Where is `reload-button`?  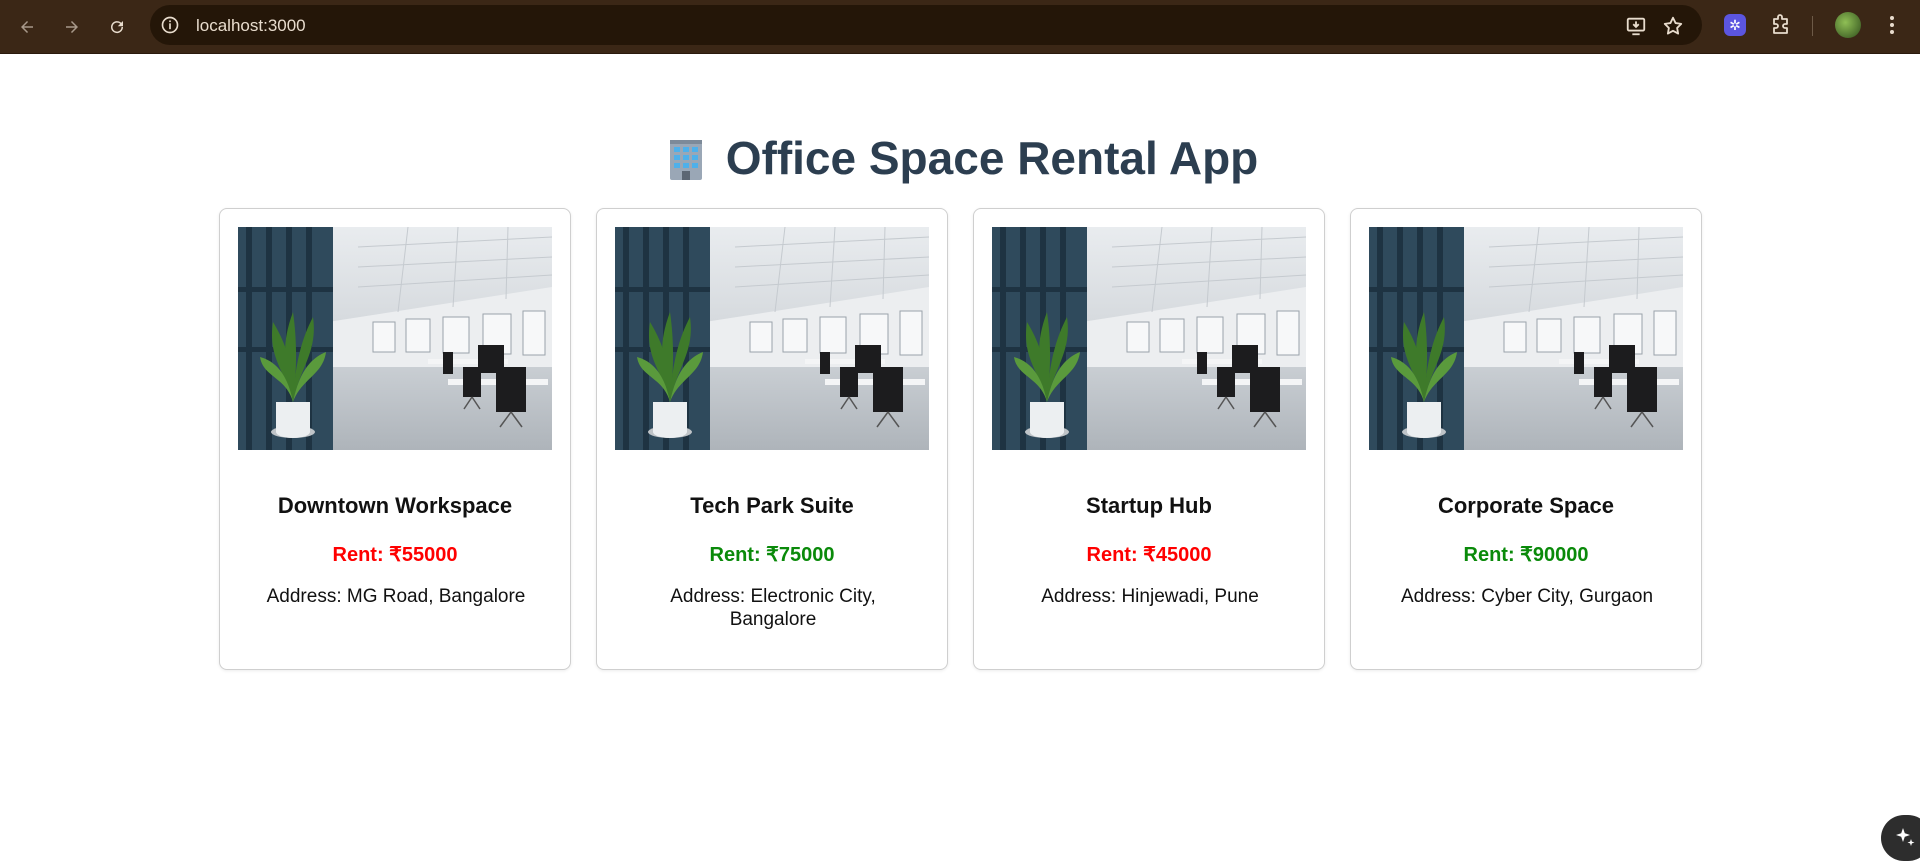
reload-button is located at coordinates (117, 27).